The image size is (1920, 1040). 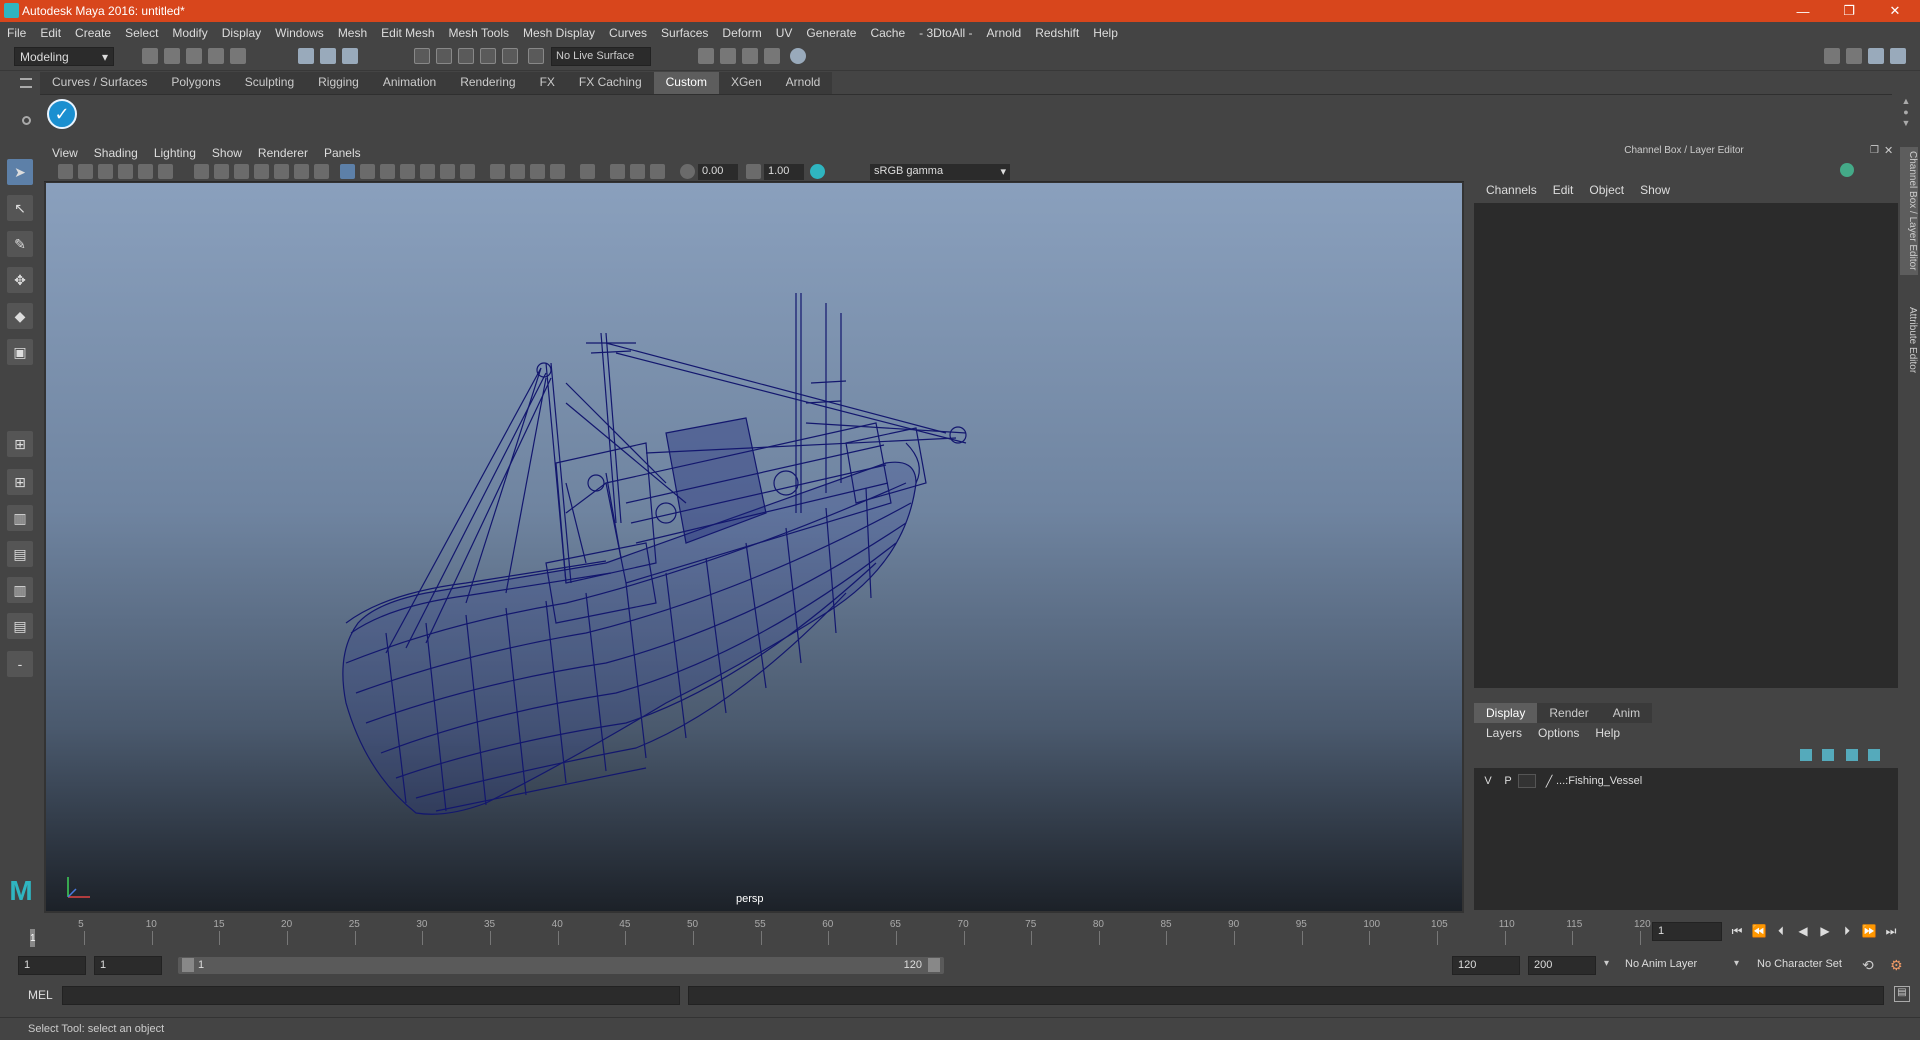 I want to click on close-button: ✕, so click(x=1895, y=11).